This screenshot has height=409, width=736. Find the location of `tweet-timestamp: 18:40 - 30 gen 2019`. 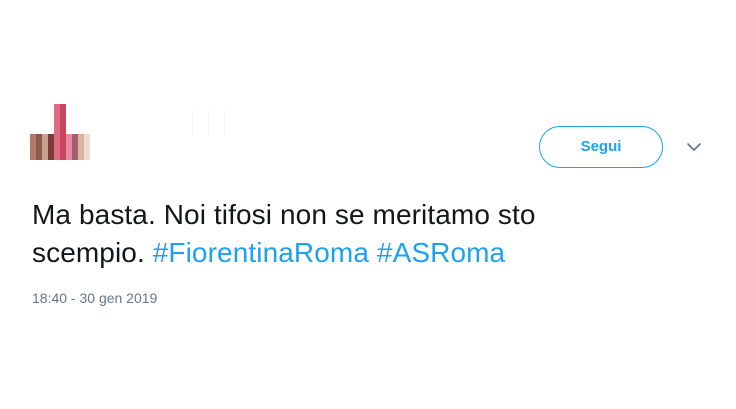

tweet-timestamp: 18:40 - 30 gen 2019 is located at coordinates (94, 298).